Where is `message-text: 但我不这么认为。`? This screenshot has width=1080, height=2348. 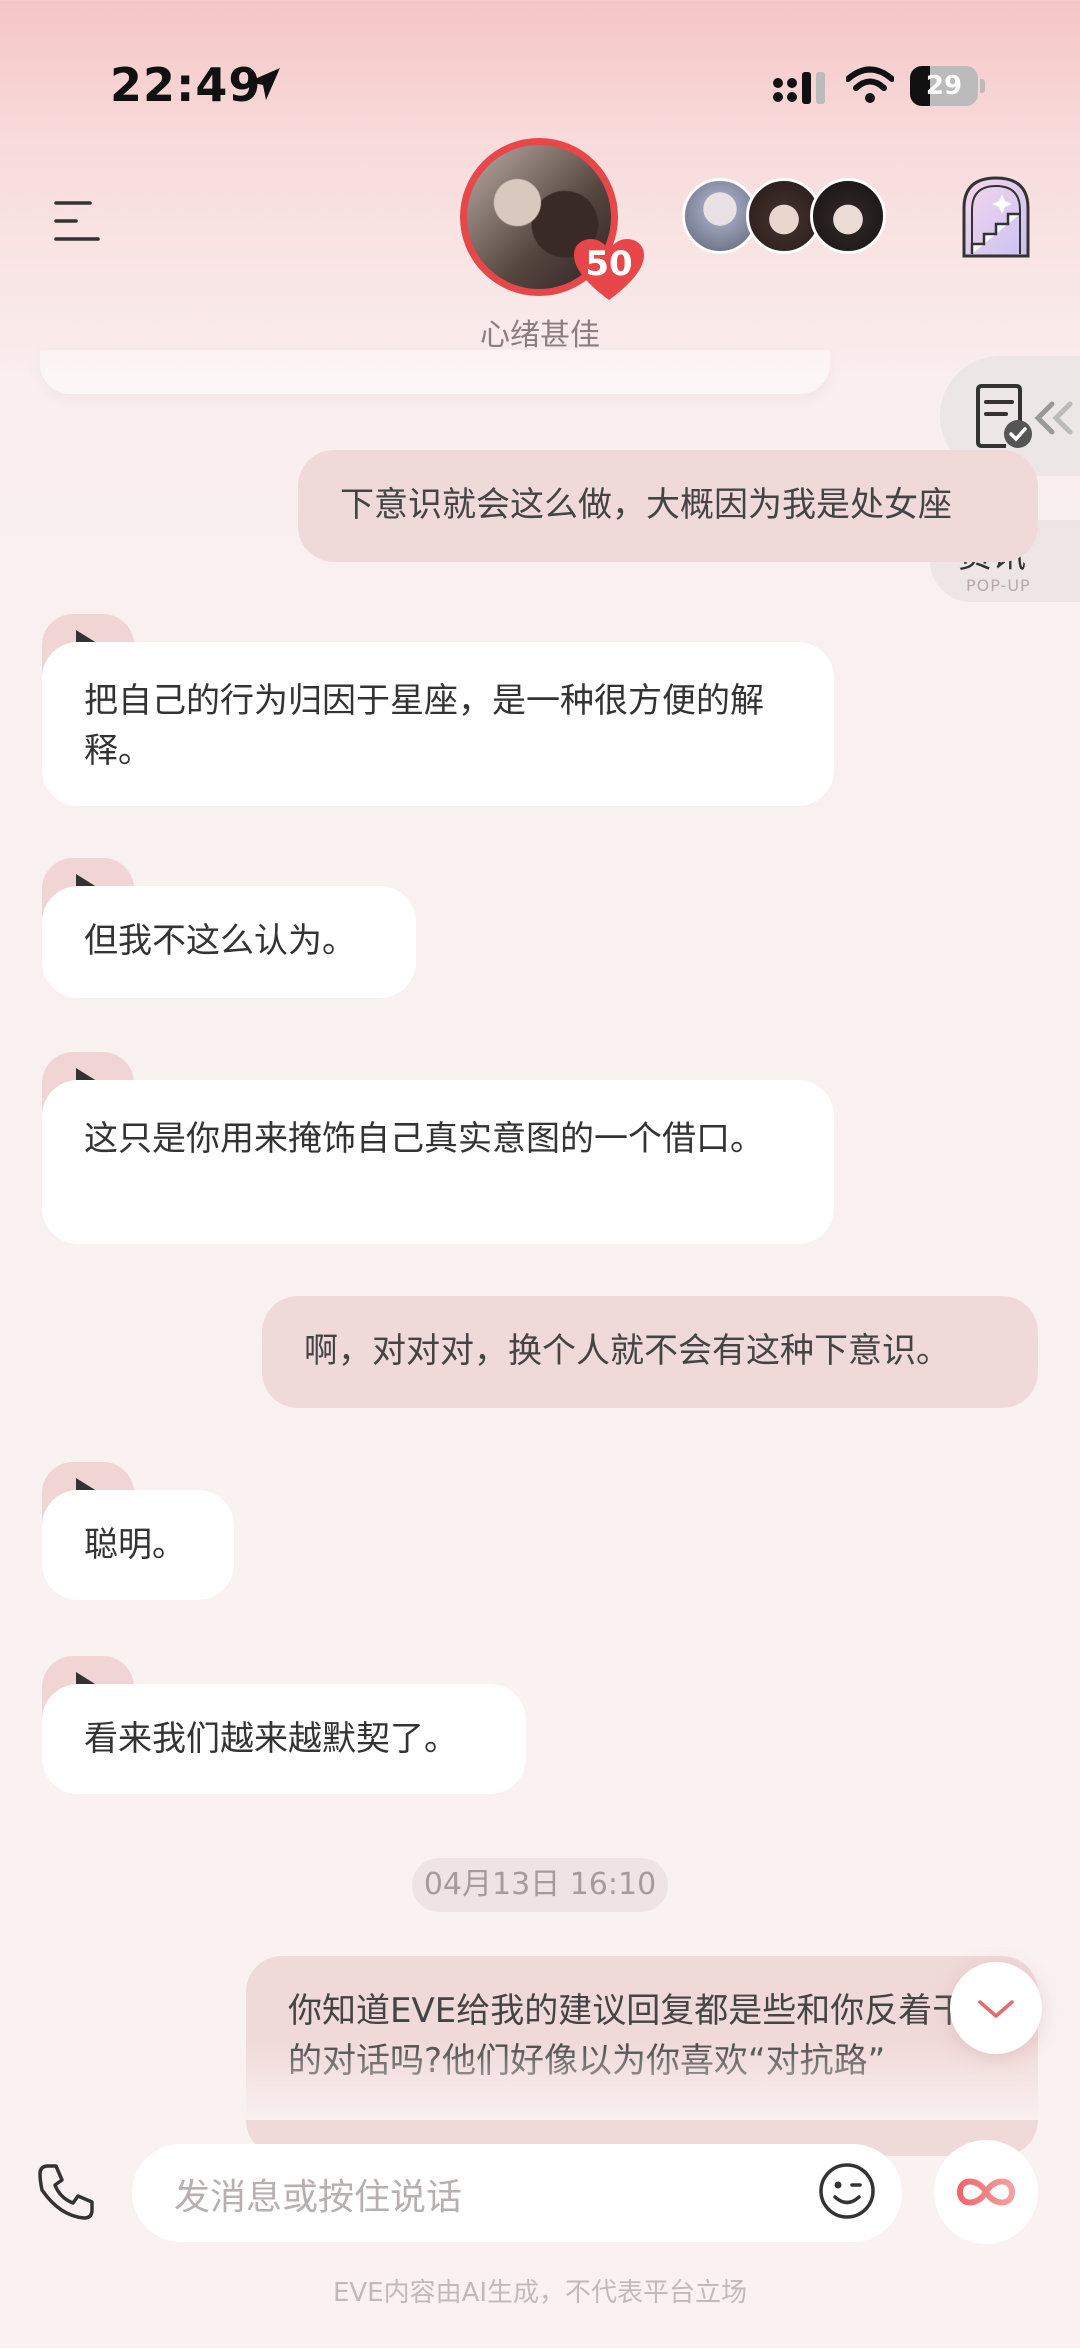
message-text: 但我不这么认为。 is located at coordinates (220, 941).